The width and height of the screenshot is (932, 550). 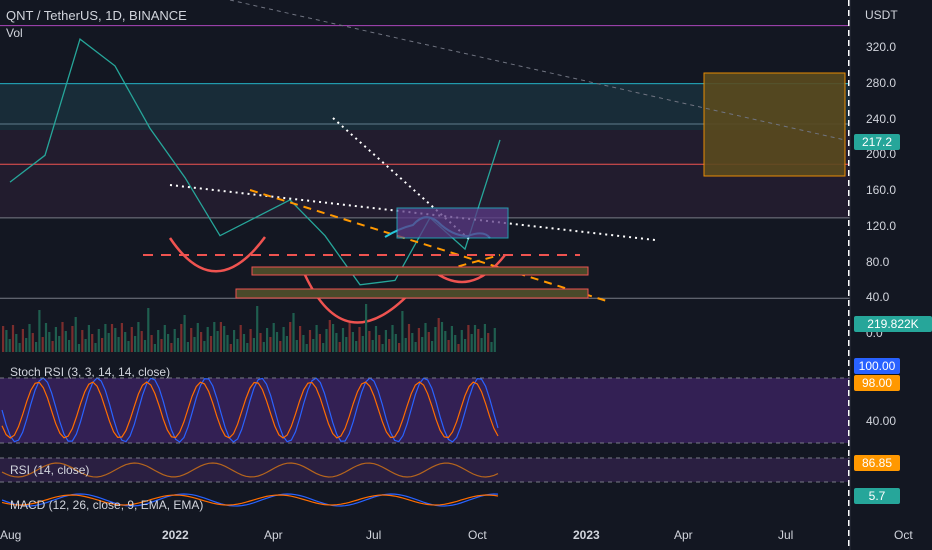 I want to click on price-tick: 120.0, so click(x=881, y=225).